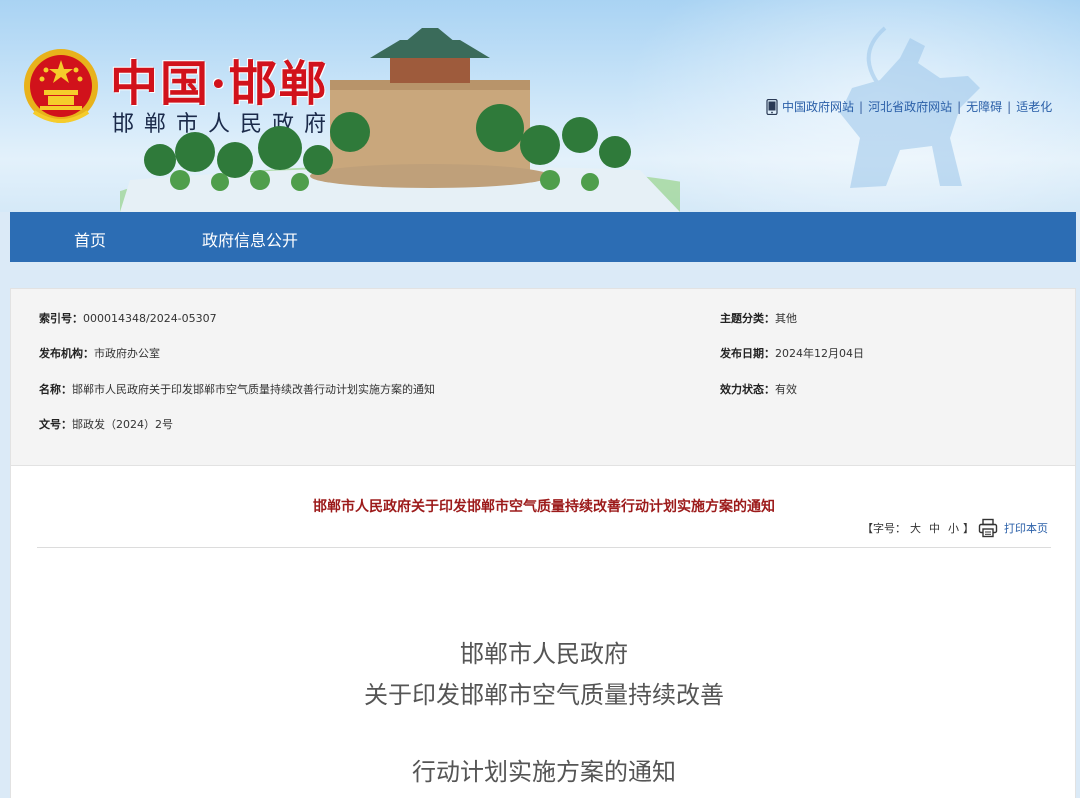 The image size is (1080, 798). I want to click on banner-scene-image, so click(400, 120).